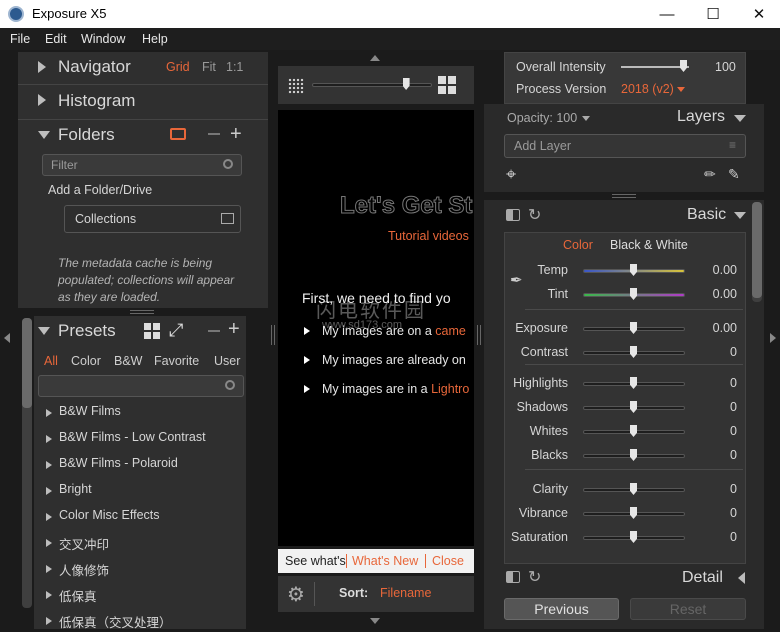 This screenshot has width=780, height=632. What do you see at coordinates (773, 338) in the screenshot?
I see `collapse-right-icon` at bounding box center [773, 338].